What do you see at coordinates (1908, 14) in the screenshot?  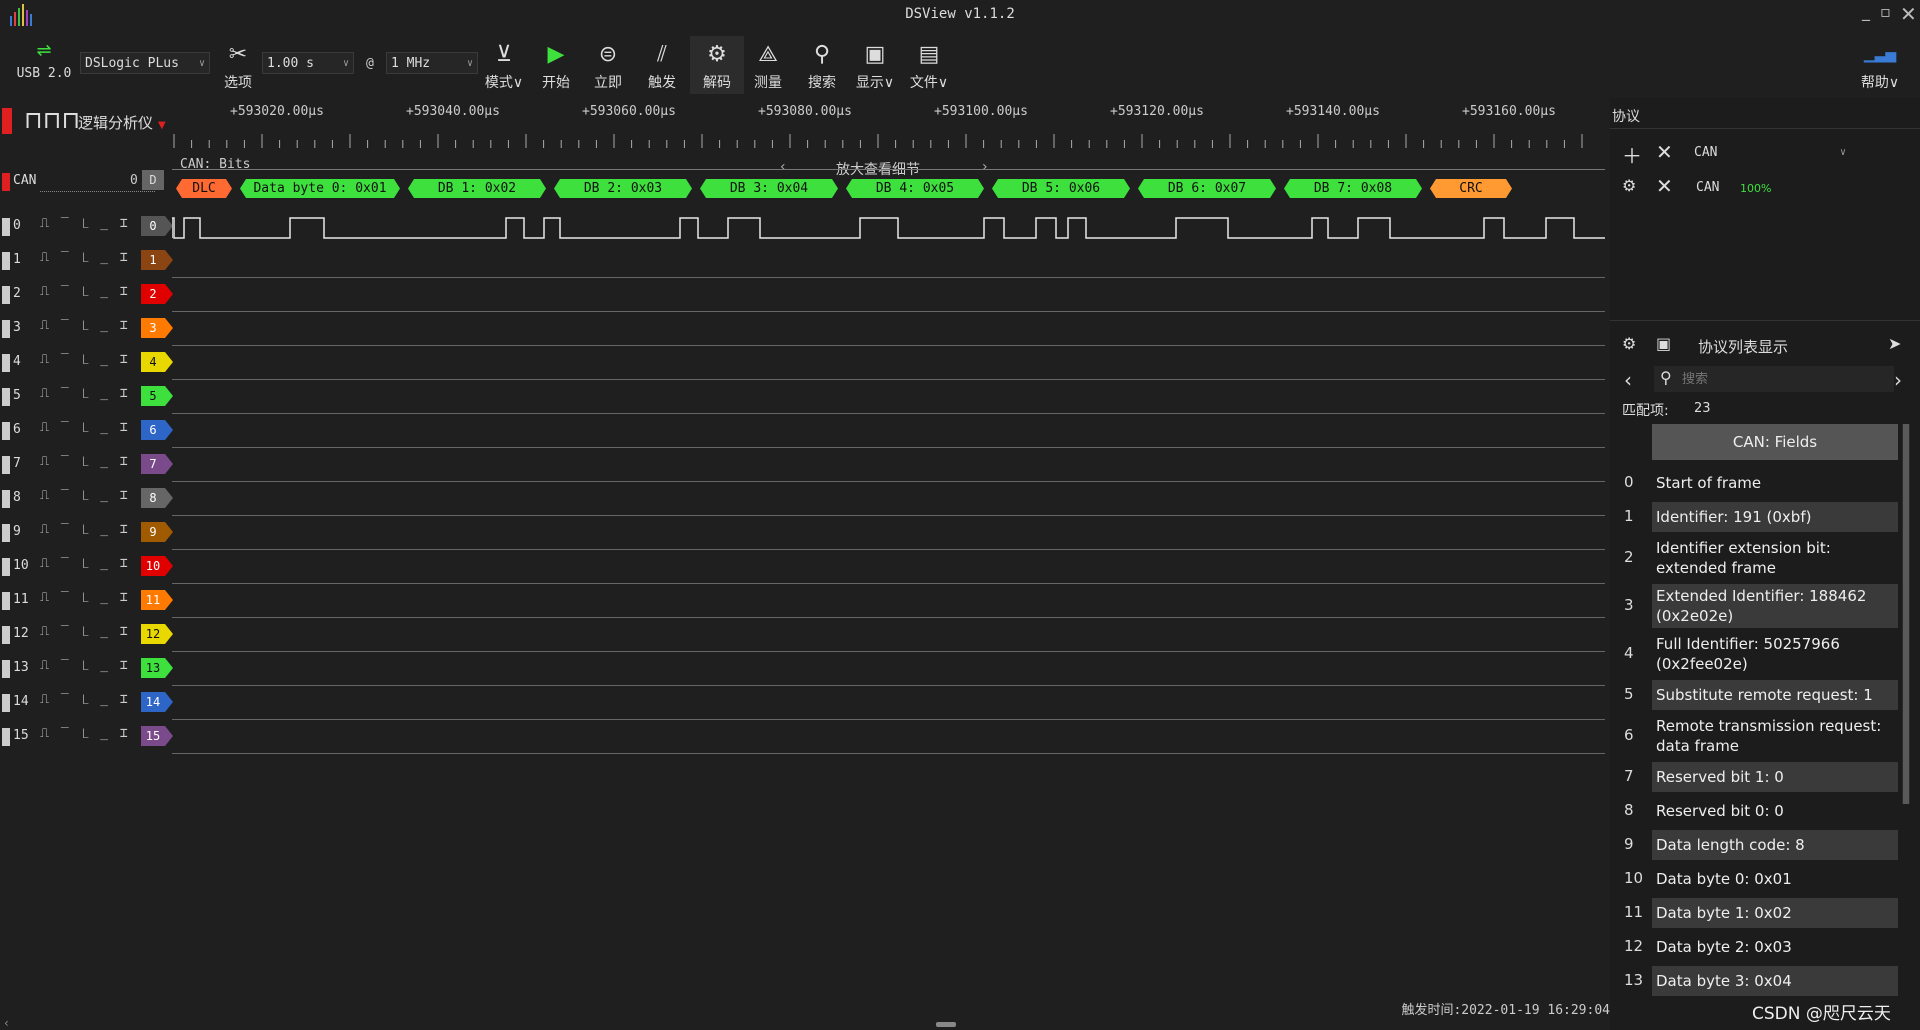 I see `close-icon: ✕` at bounding box center [1908, 14].